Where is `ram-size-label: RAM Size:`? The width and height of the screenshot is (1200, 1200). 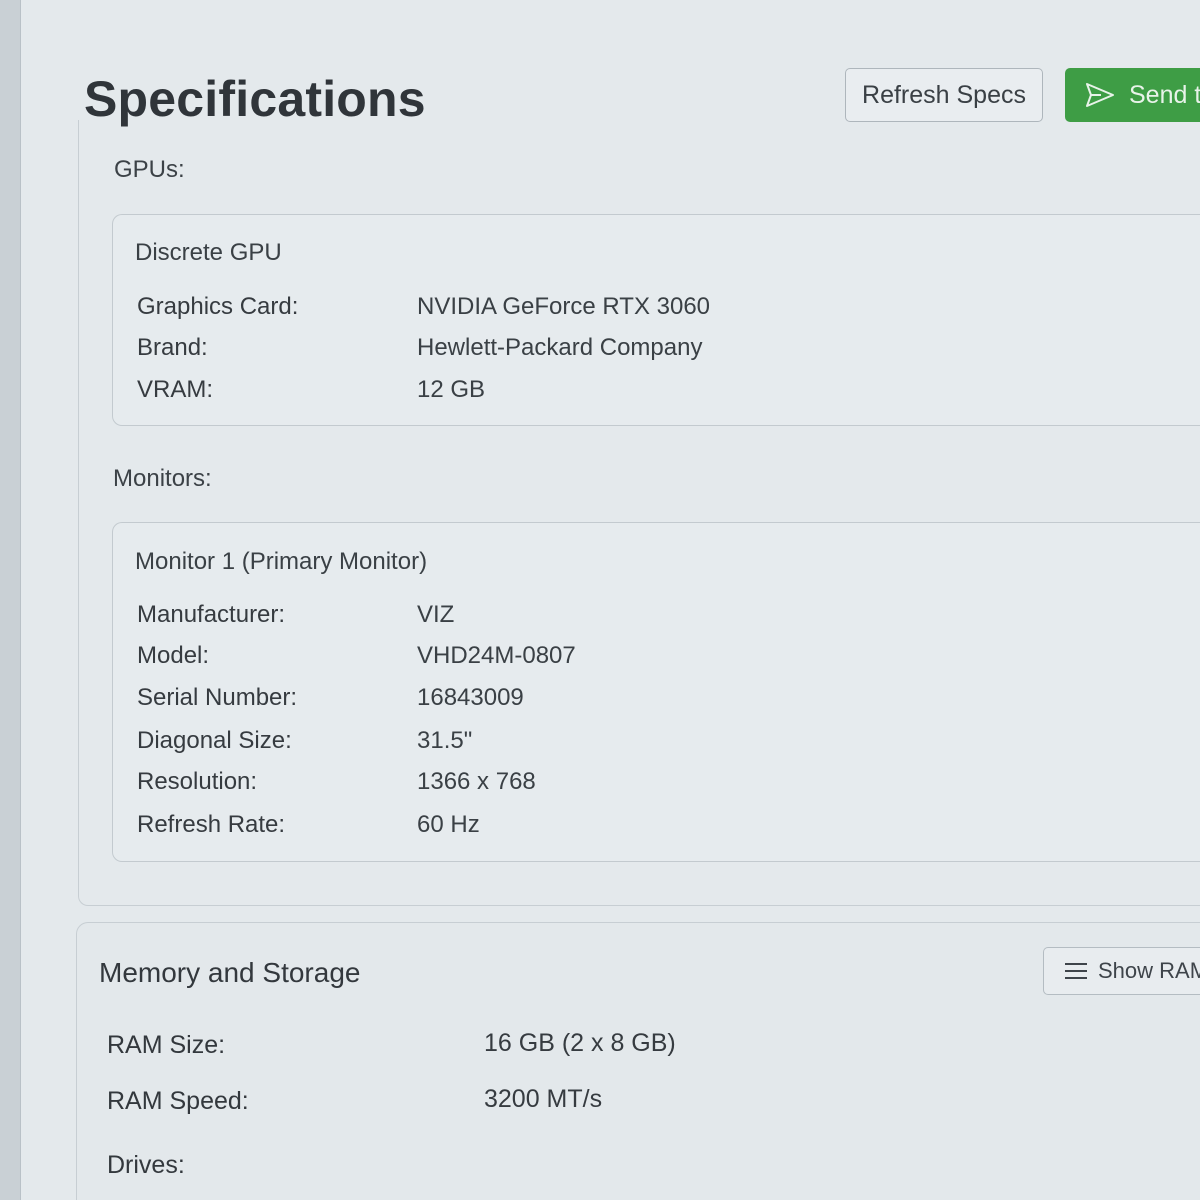
ram-size-label: RAM Size: is located at coordinates (166, 1045).